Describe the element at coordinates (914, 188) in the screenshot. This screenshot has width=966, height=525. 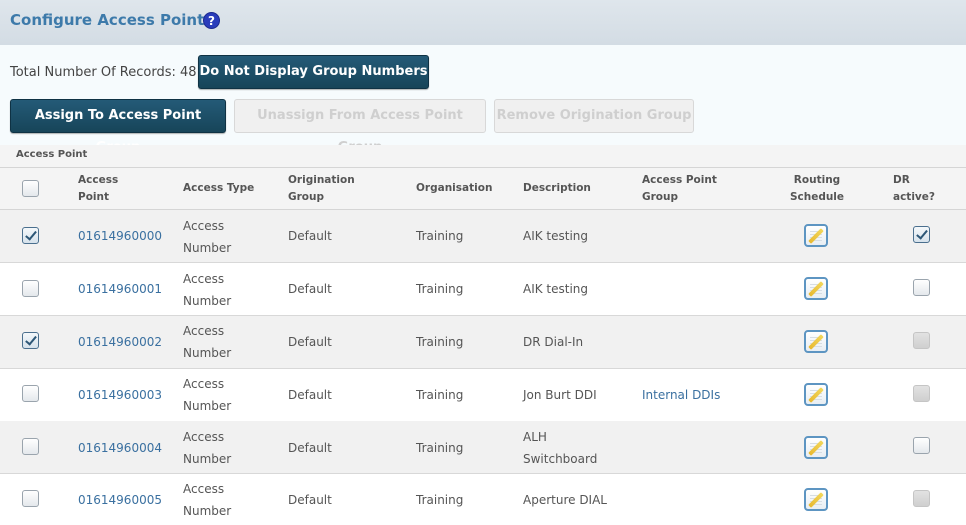
I see `col-dr-active: DR active?` at that location.